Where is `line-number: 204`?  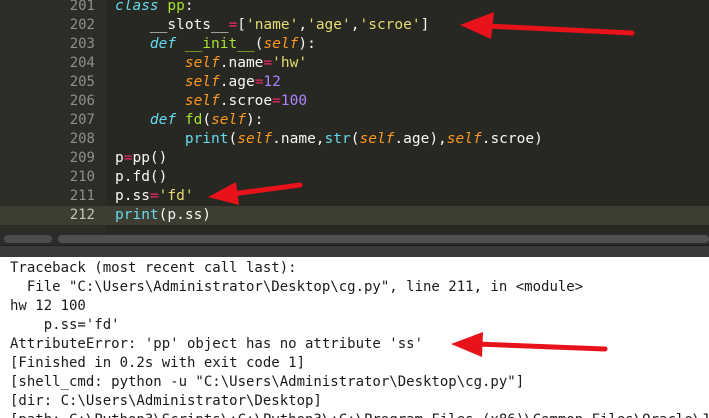
line-number: 204 is located at coordinates (82, 63).